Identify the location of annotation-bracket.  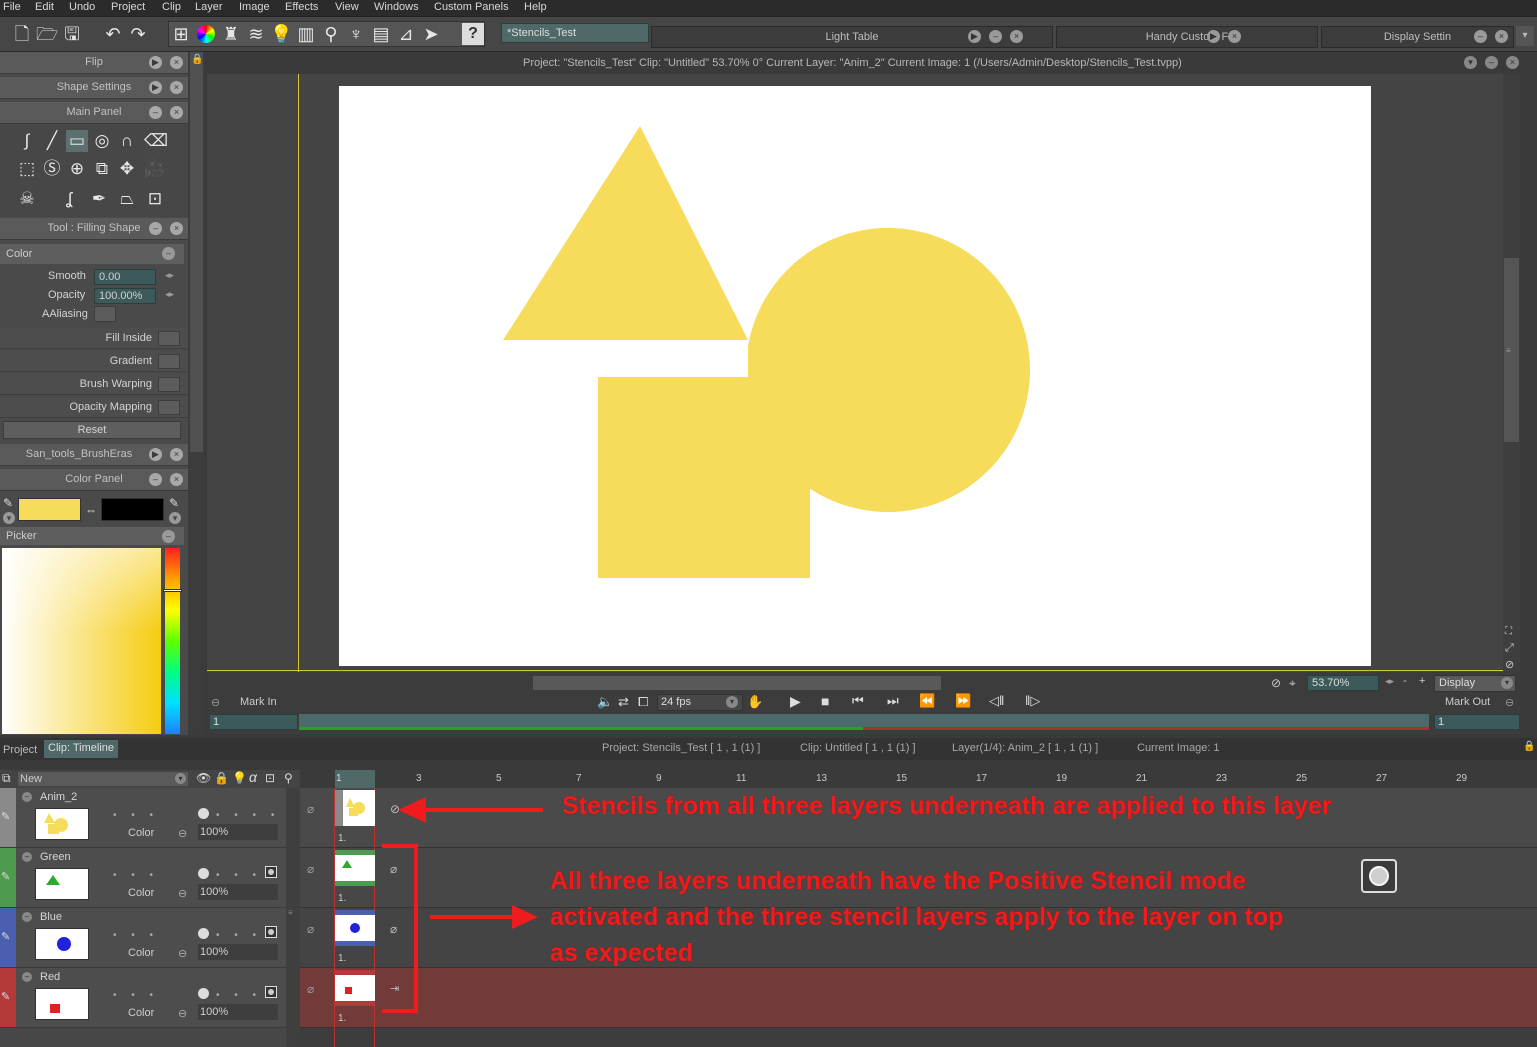
(400, 928).